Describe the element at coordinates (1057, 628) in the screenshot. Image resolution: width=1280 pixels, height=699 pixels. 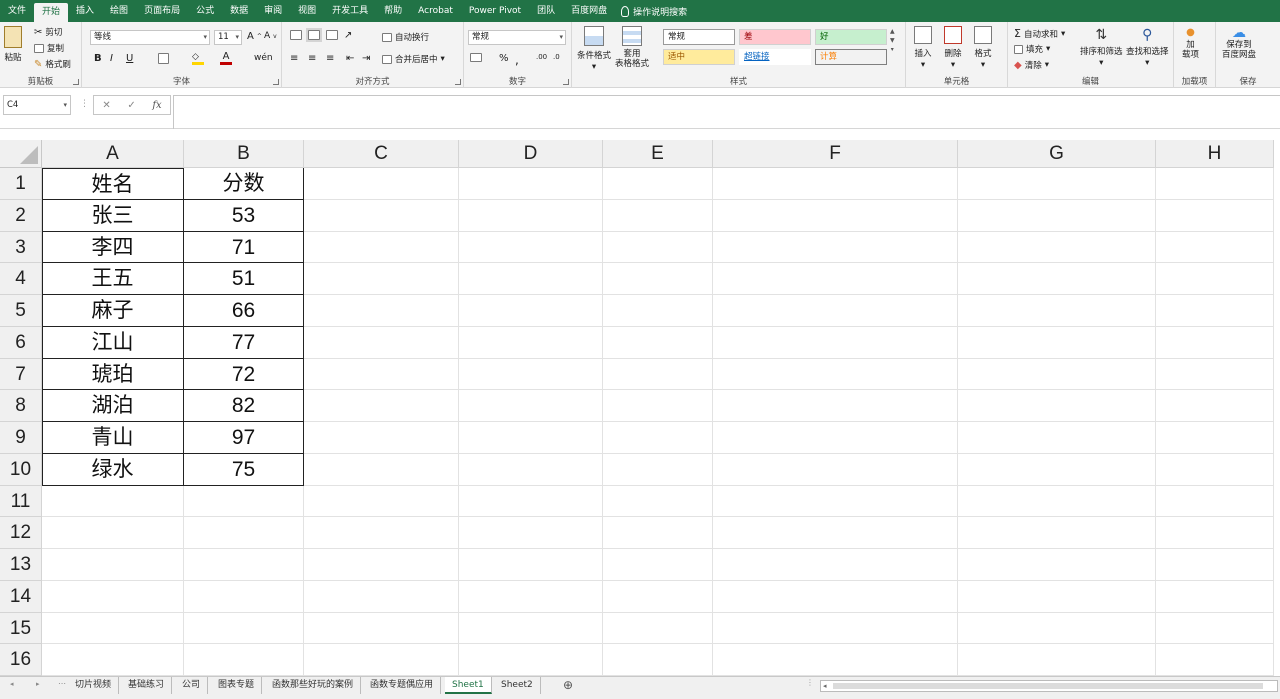
I see `cell-g15` at that location.